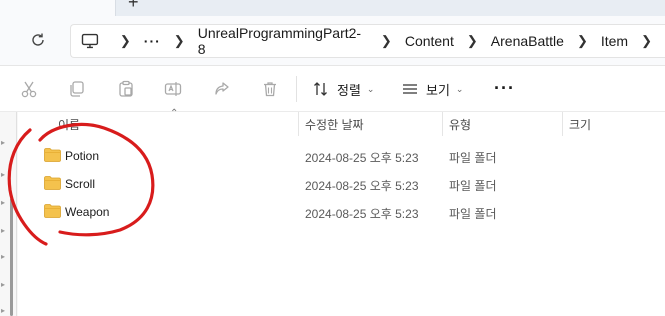 This screenshot has width=665, height=316. Describe the element at coordinates (87, 212) in the screenshot. I see `file-name: Weapon` at that location.